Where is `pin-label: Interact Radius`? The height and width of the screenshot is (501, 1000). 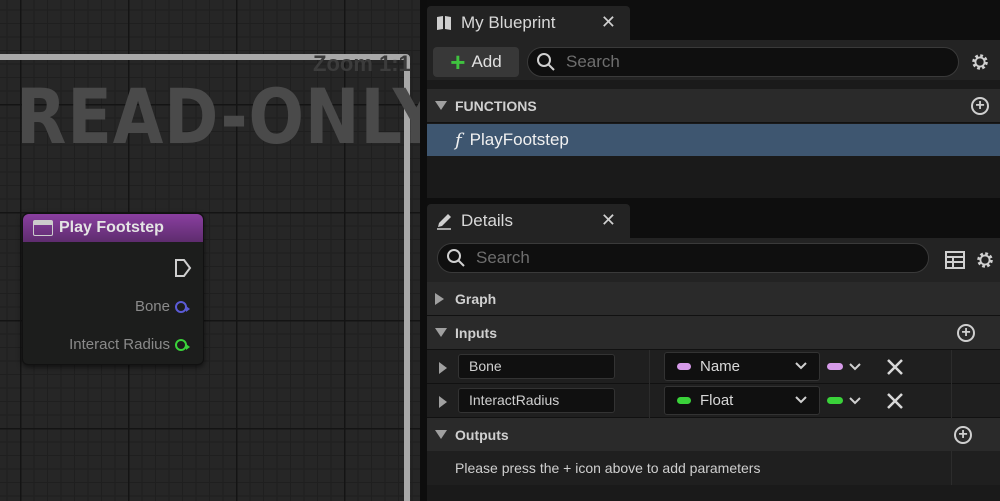 pin-label: Interact Radius is located at coordinates (119, 344).